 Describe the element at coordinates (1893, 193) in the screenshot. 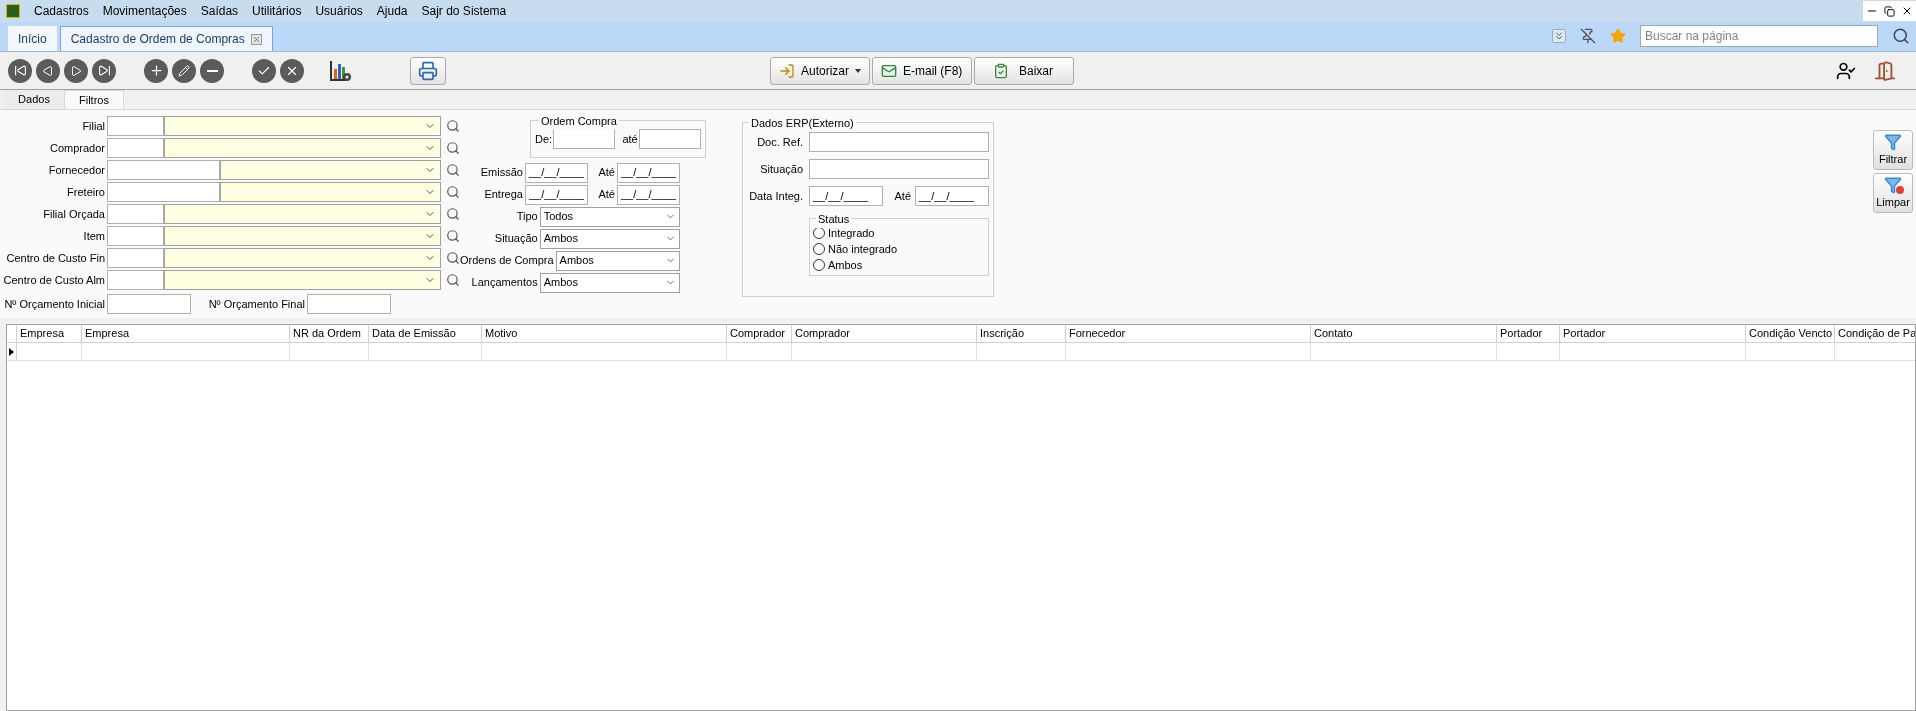

I see `clear-filter-button: Limpar` at that location.